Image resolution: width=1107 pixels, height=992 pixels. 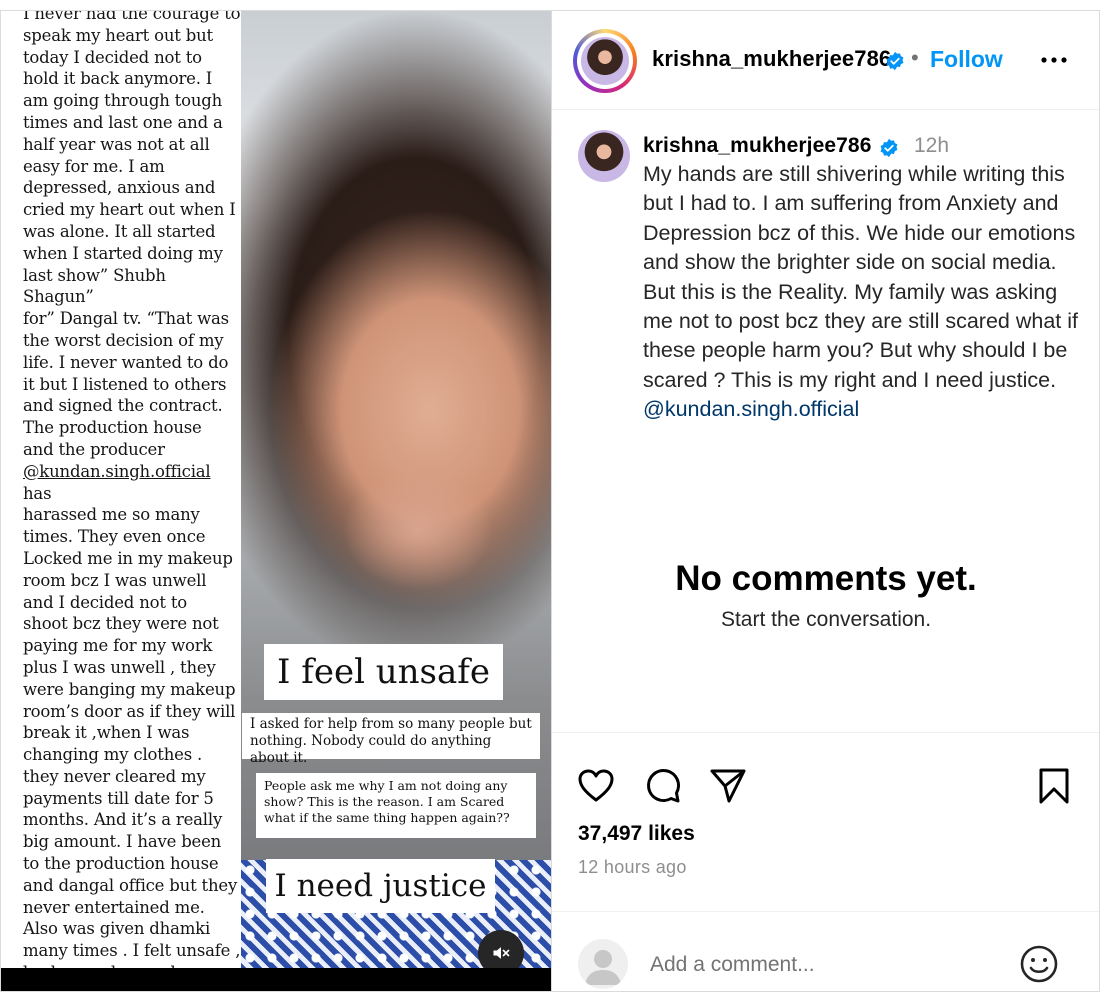 What do you see at coordinates (119, 667) in the screenshot?
I see `story-line: plus I was unwell , they` at bounding box center [119, 667].